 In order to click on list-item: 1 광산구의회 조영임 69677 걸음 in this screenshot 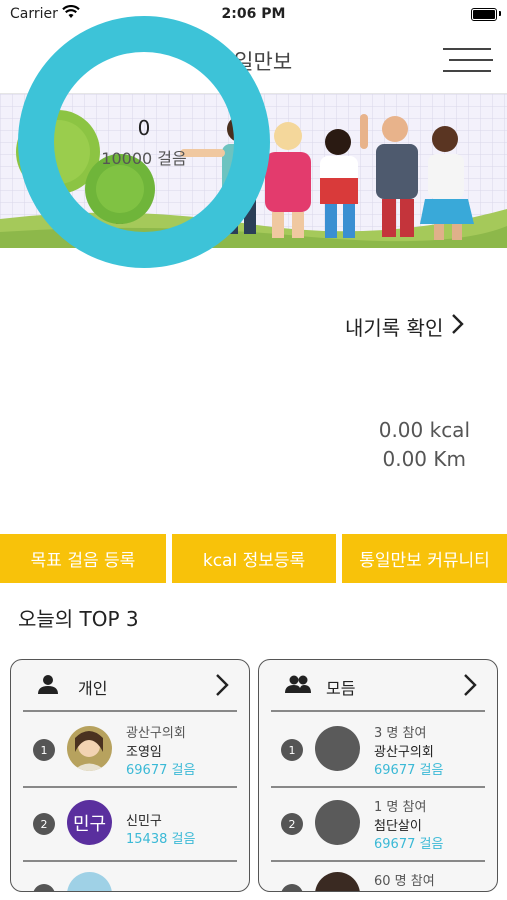, I will do `click(130, 750)`.